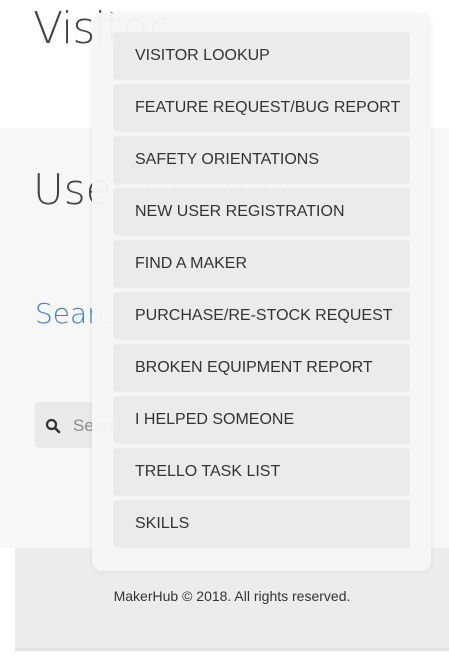 The image size is (449, 665). Describe the element at coordinates (261, 108) in the screenshot. I see `menu-item-feature-request: FEATURE REQUEST/BUG REPORT` at that location.